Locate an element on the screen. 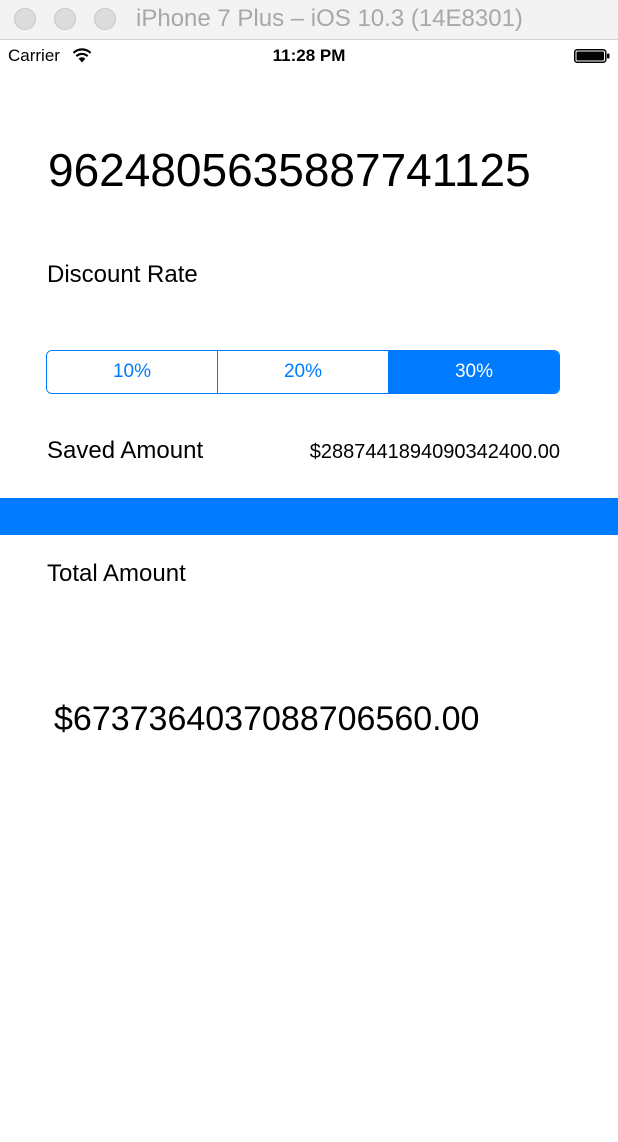 The image size is (618, 1142). segment-30-percent: 30% is located at coordinates (473, 372).